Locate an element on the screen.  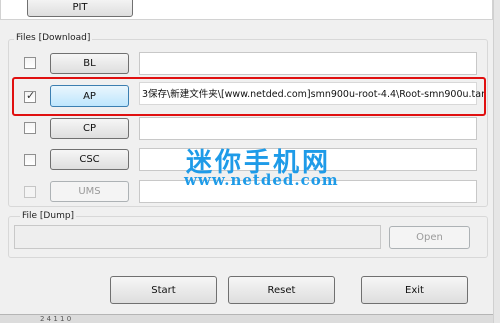
dump-path-field is located at coordinates (197, 237).